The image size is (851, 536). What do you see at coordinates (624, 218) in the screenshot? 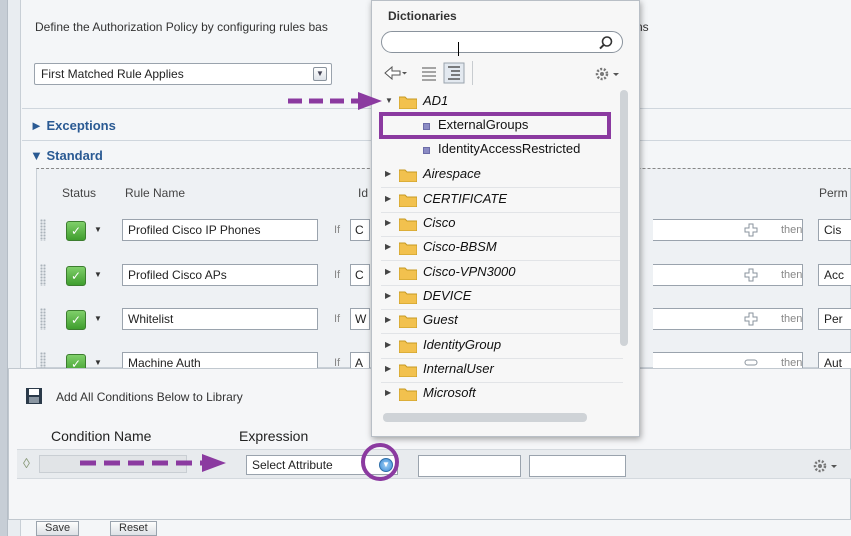
I see `vertical-scrollbar` at bounding box center [624, 218].